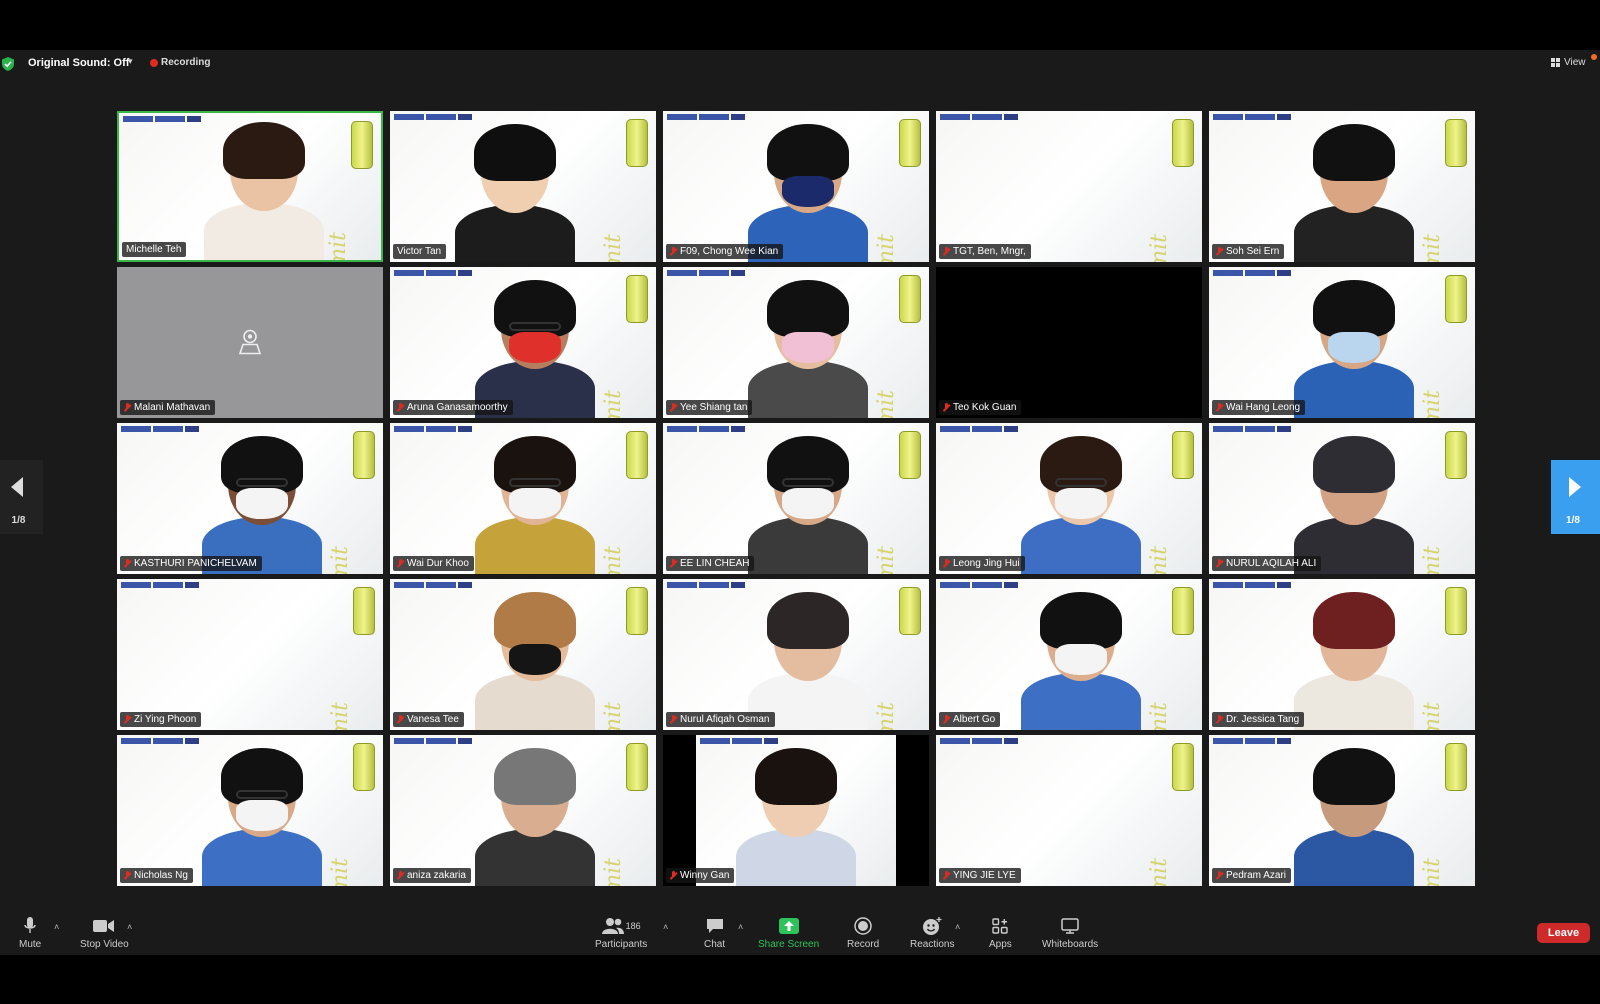  I want to click on participant-tile: SummitLEARNINGKASTHURI PANICHELVAM, so click(250, 498).